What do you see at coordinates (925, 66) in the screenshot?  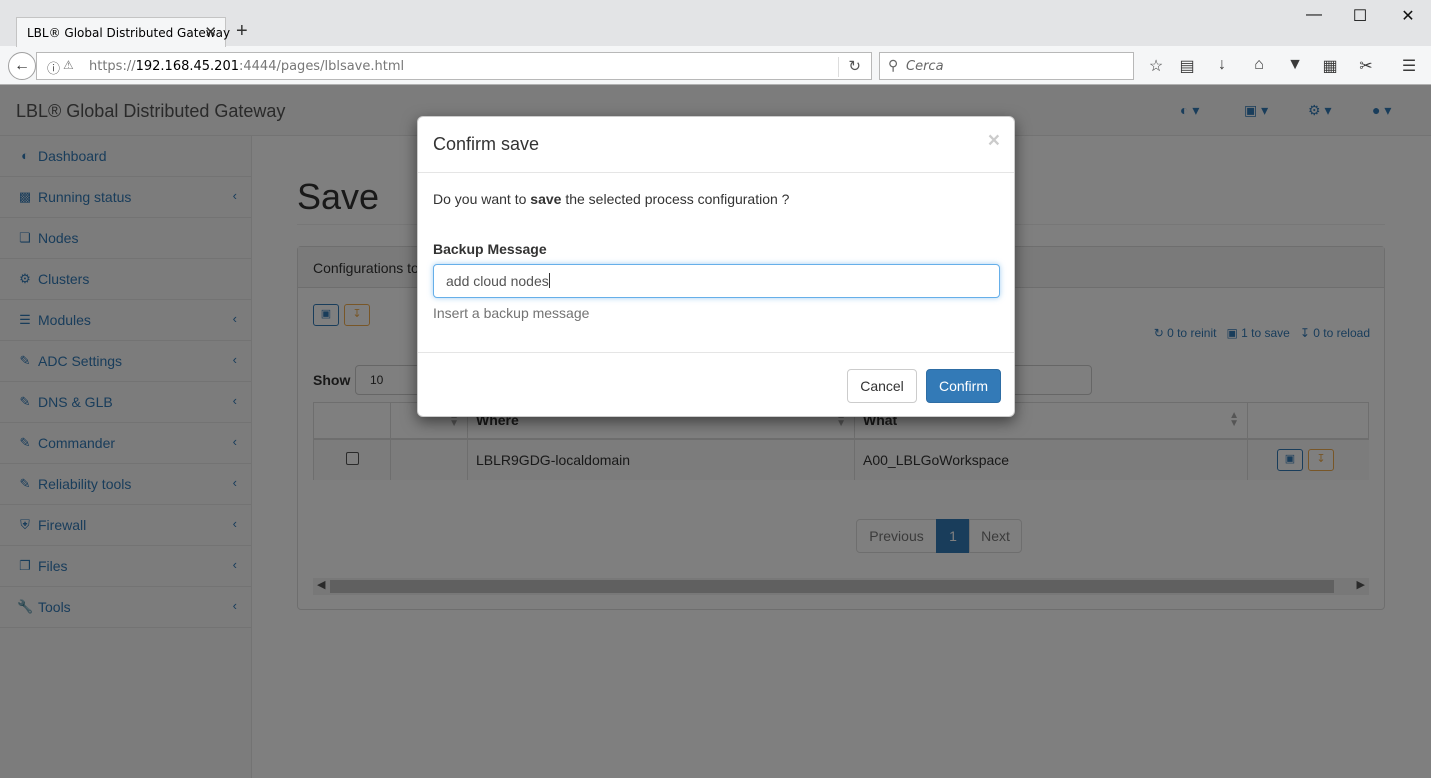 I see `search-placeholder: Cerca` at bounding box center [925, 66].